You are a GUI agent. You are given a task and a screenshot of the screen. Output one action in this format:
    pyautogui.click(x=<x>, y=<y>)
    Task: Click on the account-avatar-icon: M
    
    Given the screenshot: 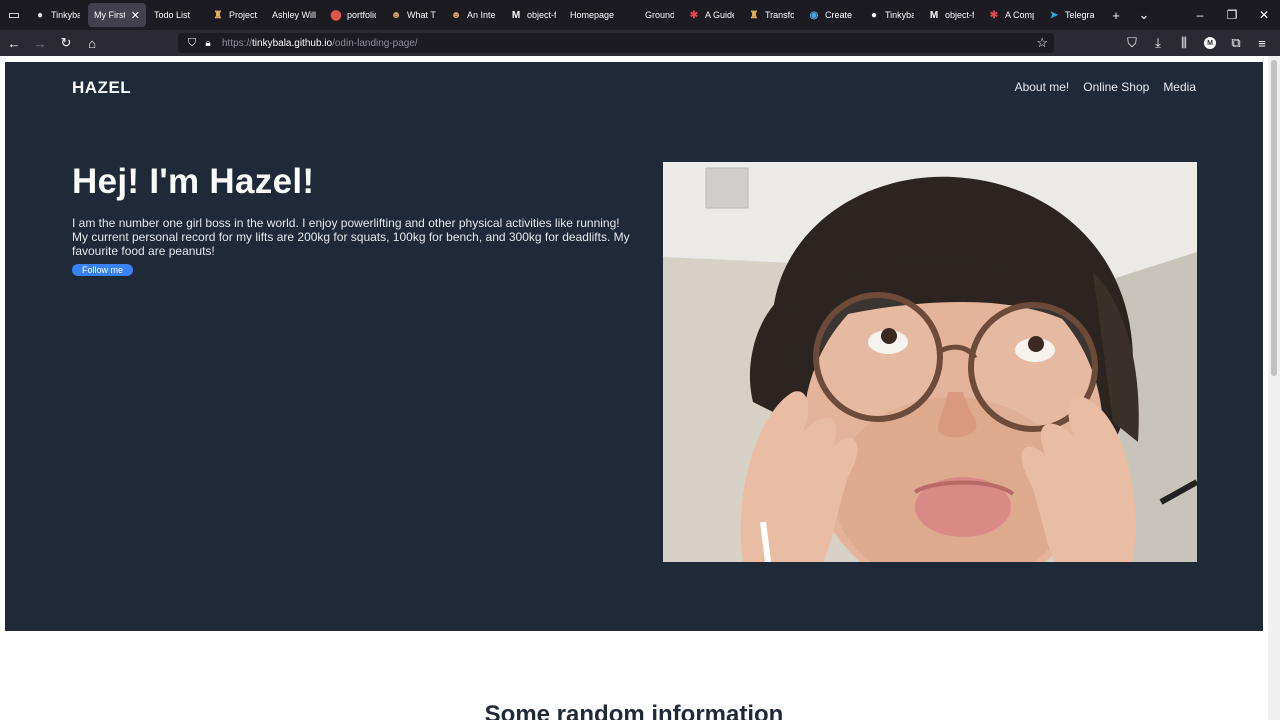 What is the action you would take?
    pyautogui.click(x=1210, y=43)
    